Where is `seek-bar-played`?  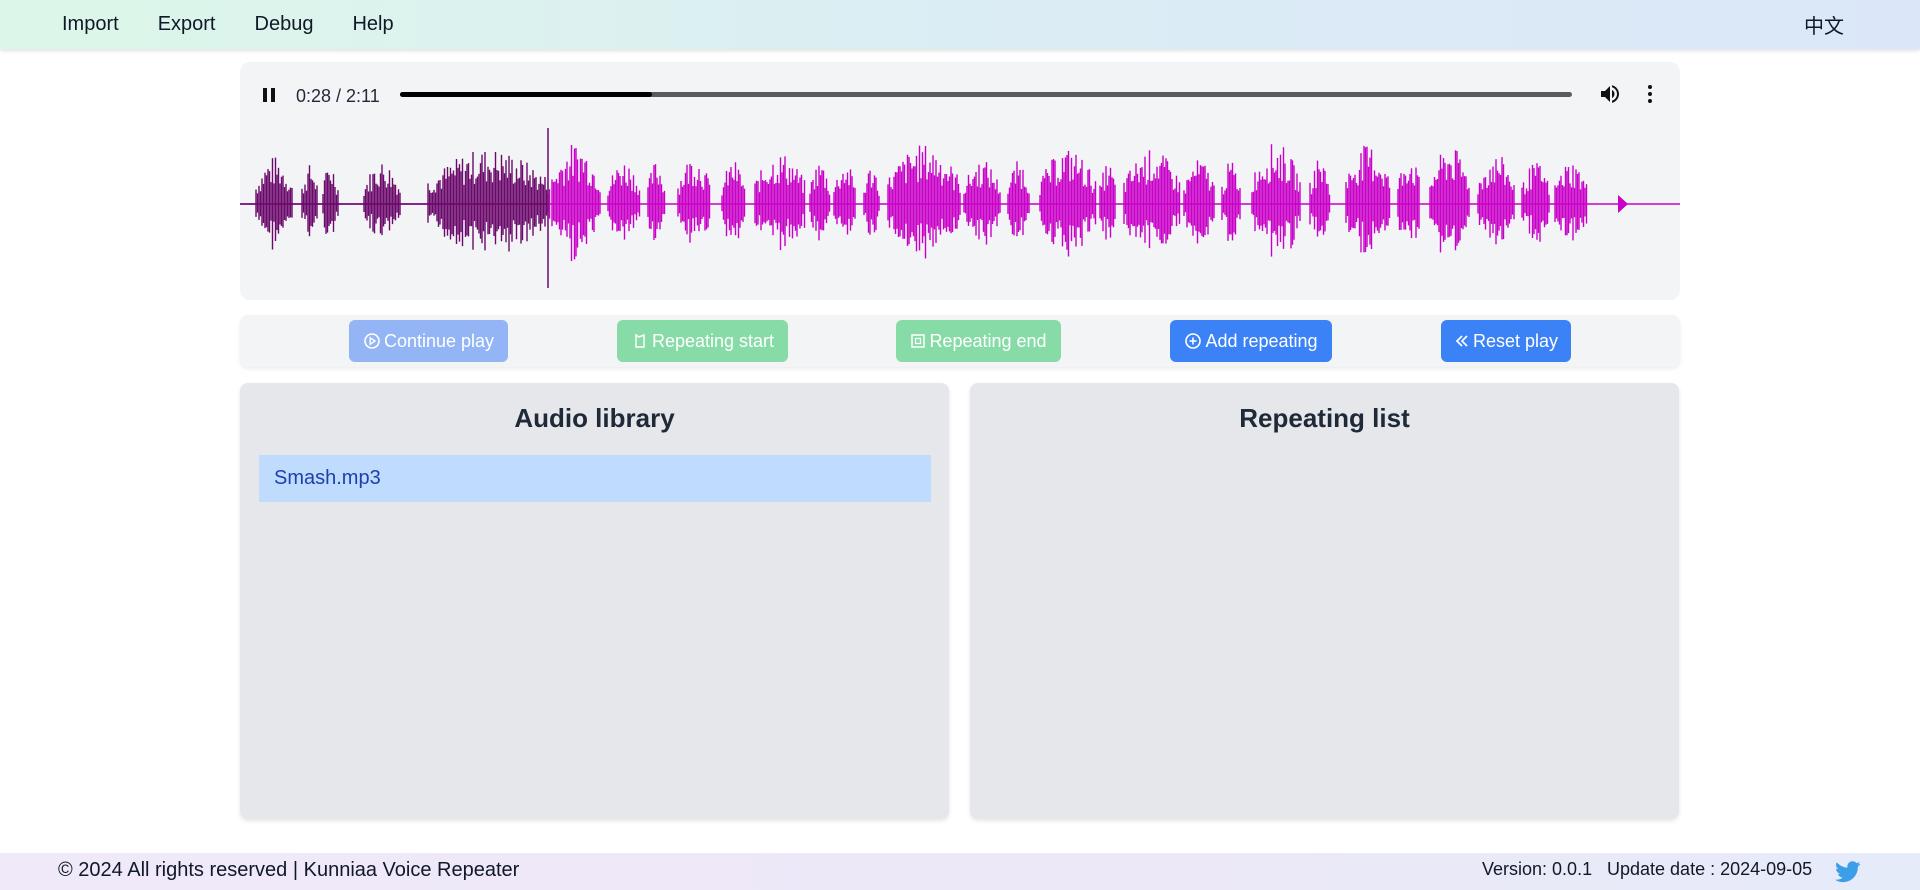
seek-bar-played is located at coordinates (526, 94).